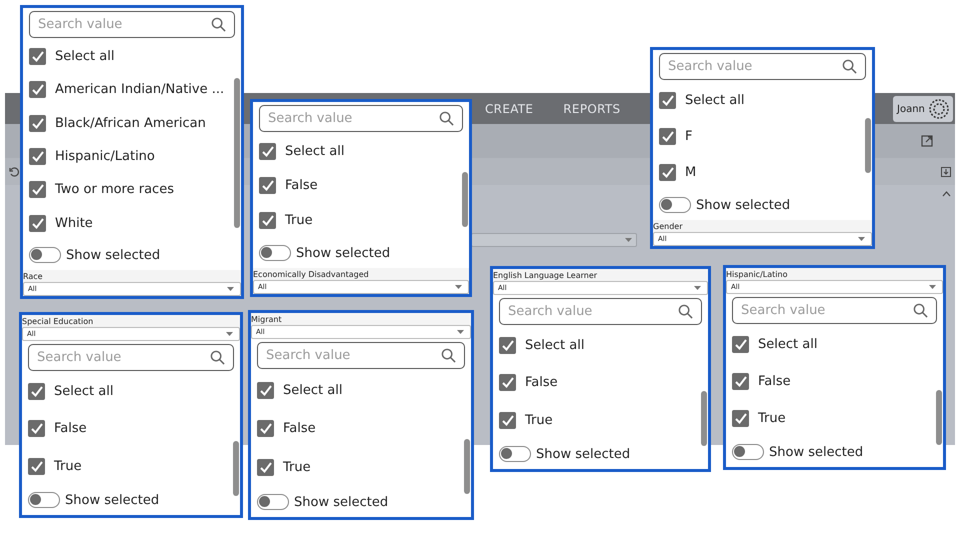  I want to click on option-label: White, so click(74, 223).